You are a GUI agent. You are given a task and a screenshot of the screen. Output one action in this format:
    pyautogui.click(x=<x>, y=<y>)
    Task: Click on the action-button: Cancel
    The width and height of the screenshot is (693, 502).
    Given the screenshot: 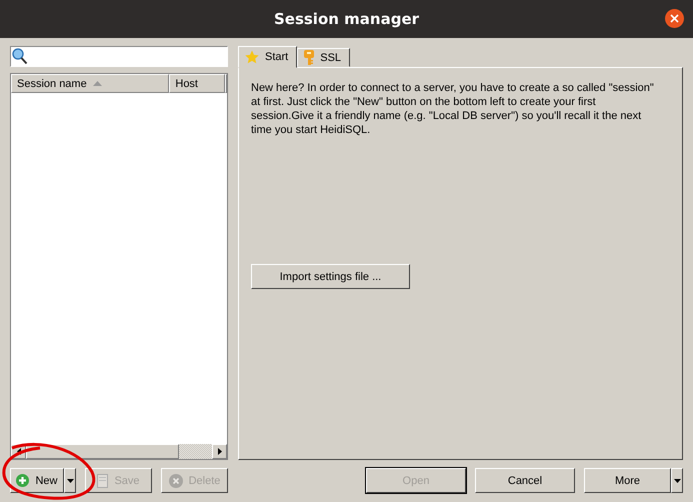 What is the action you would take?
    pyautogui.click(x=525, y=480)
    